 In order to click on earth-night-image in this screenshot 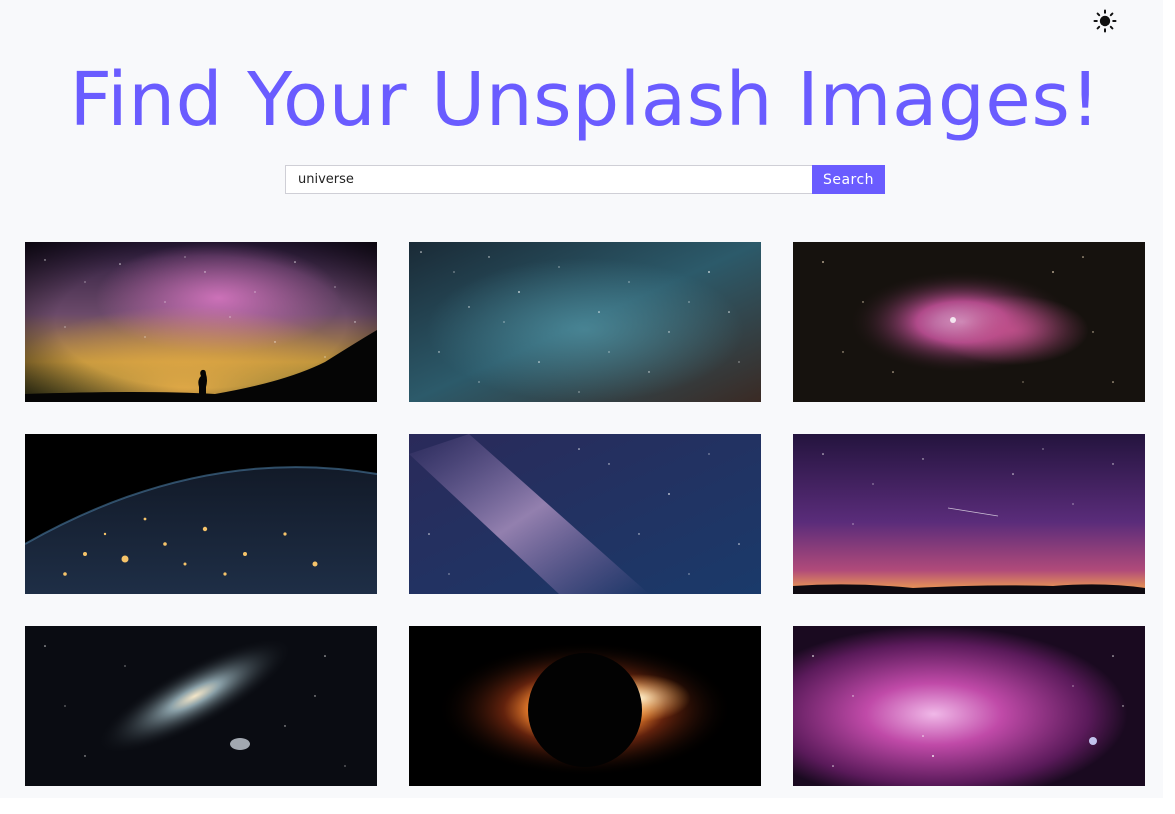, I will do `click(201, 514)`.